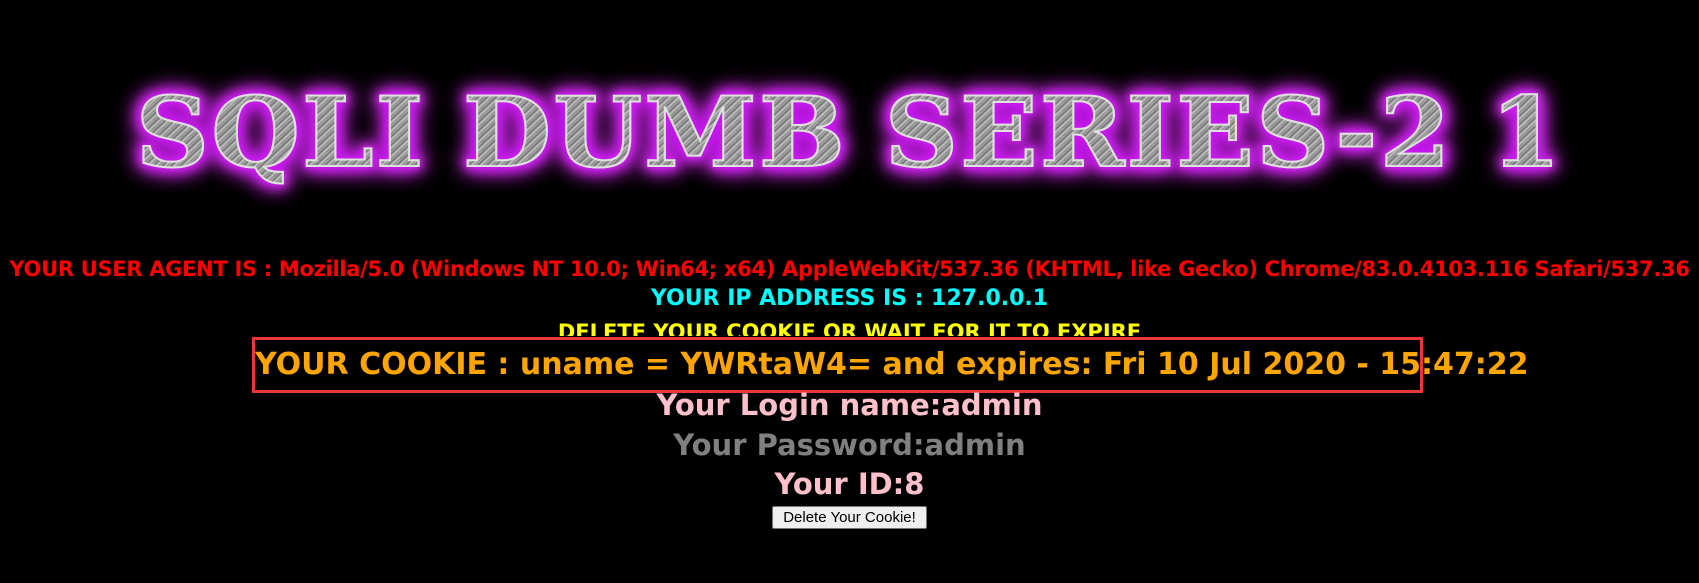 This screenshot has width=1699, height=583. Describe the element at coordinates (849, 298) in the screenshot. I see `ip-address-text: YOUR IP ADDRESS IS : 127.0.0.1` at that location.